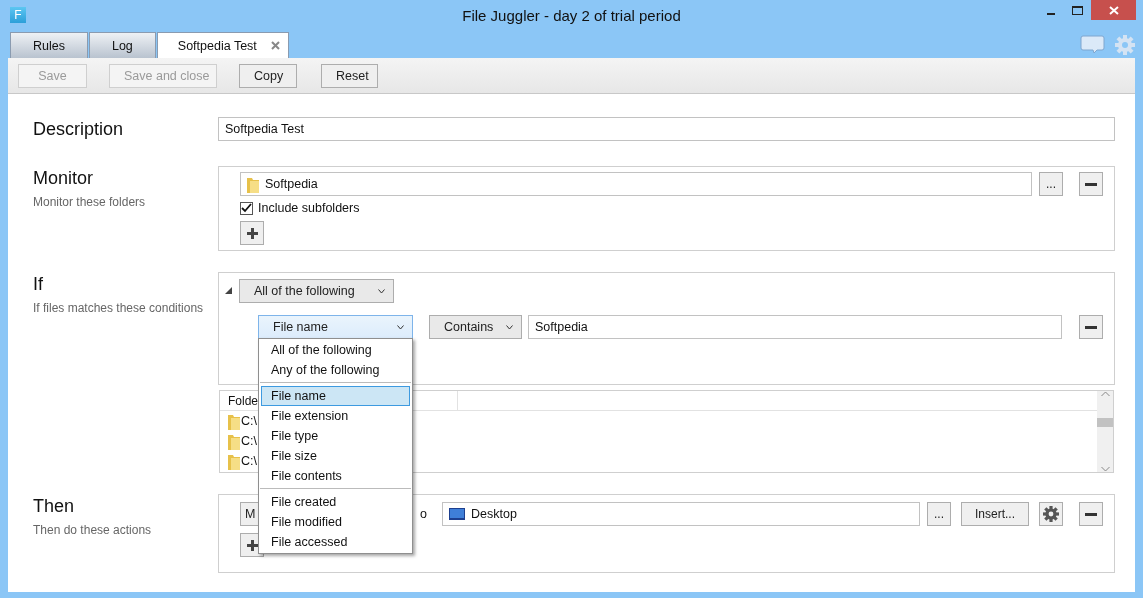 This screenshot has width=1143, height=598. I want to click on match-dropdown: All of the following, so click(316, 291).